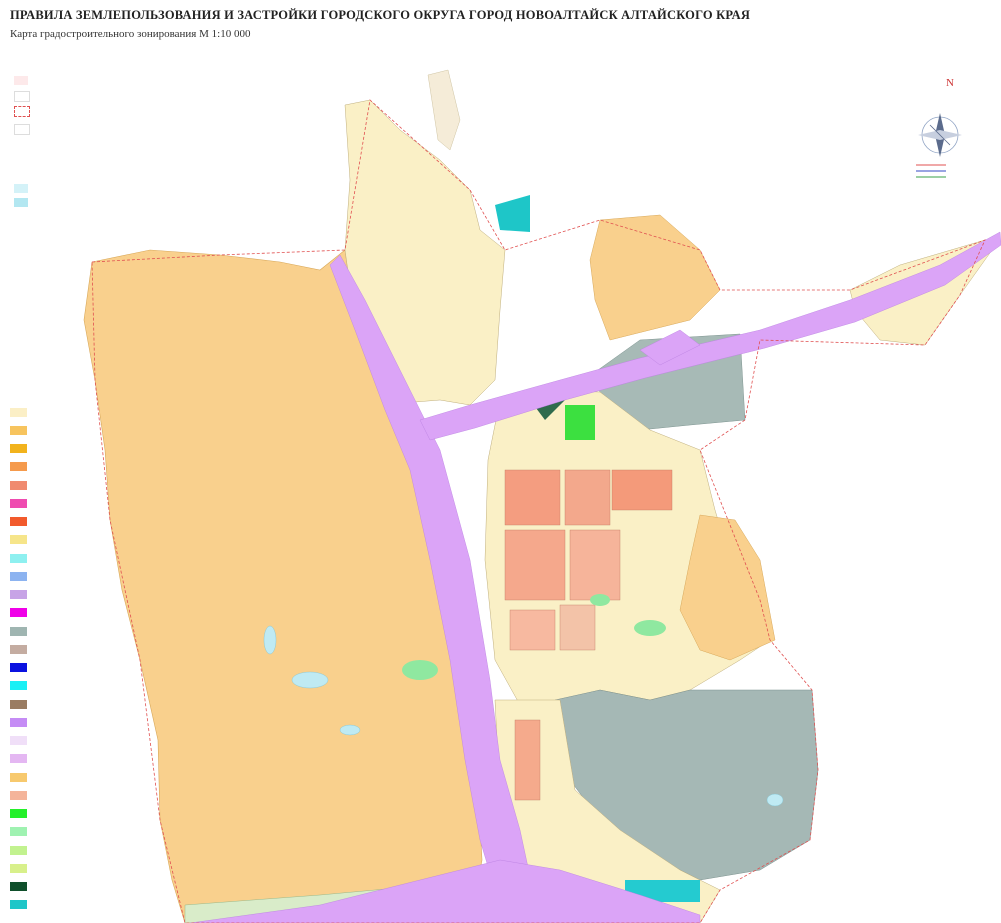 This screenshot has width=1001, height=923. What do you see at coordinates (940, 135) in the screenshot?
I see `compass-rose` at bounding box center [940, 135].